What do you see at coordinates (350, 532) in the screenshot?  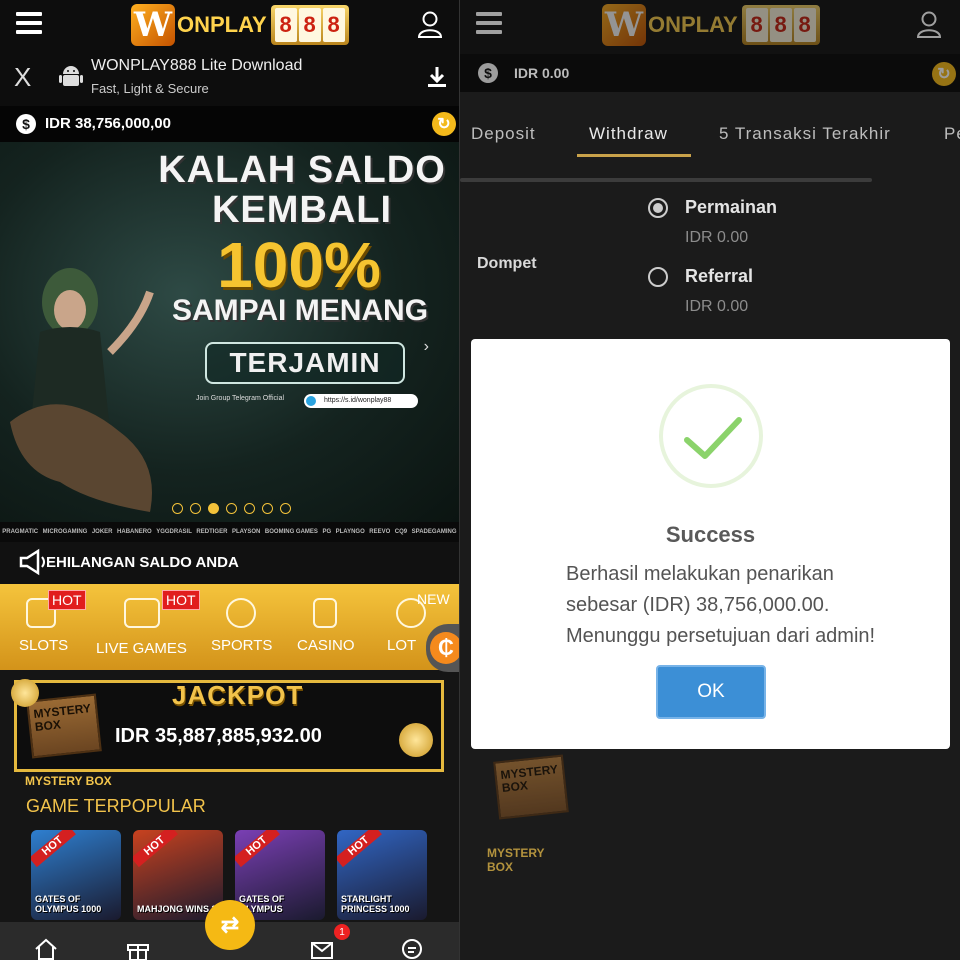 I see `provider-logo: PLAYNGO` at bounding box center [350, 532].